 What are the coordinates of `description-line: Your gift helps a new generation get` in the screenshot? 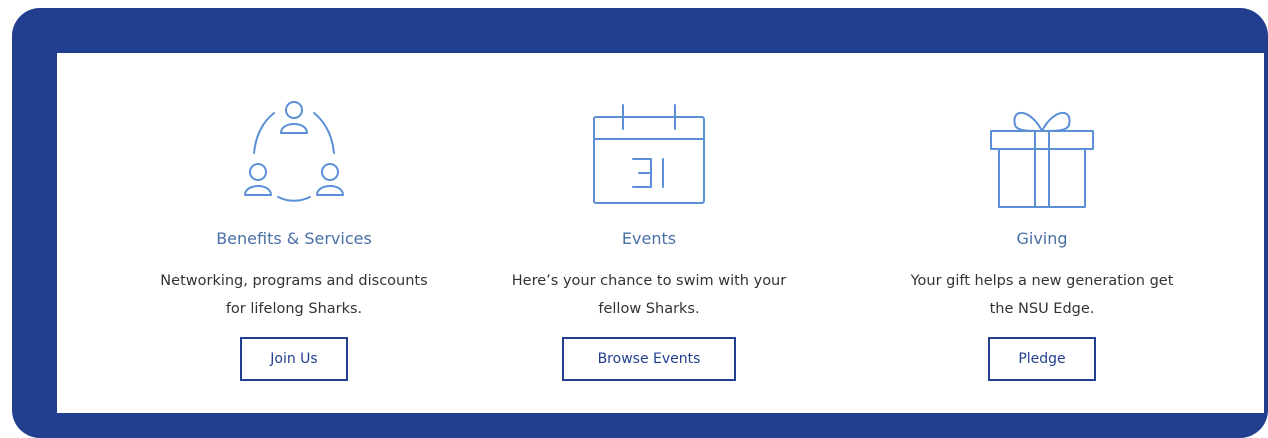 It's located at (1042, 281).